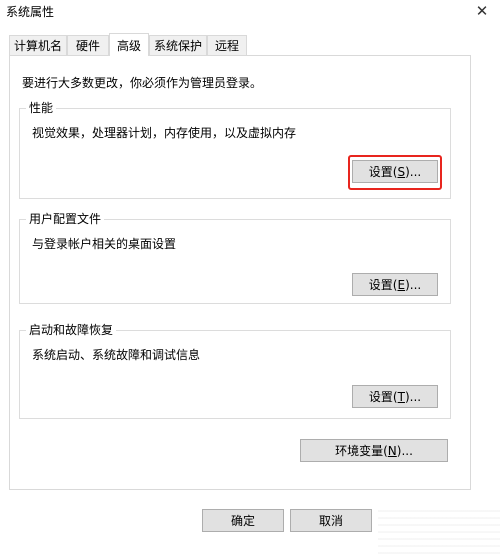 The width and height of the screenshot is (500, 558). What do you see at coordinates (41, 108) in the screenshot?
I see `performance-group-title: 性能` at bounding box center [41, 108].